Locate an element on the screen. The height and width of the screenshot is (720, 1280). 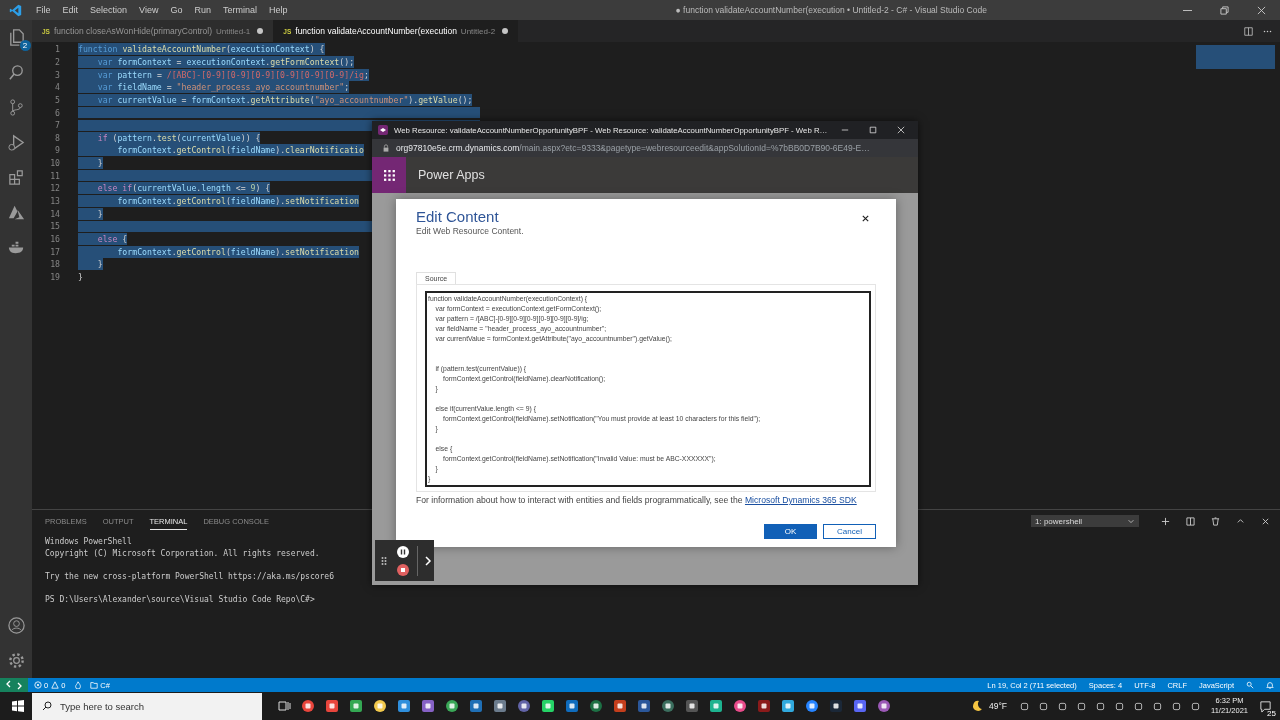
line-number: 4 is located at coordinates (57, 87).